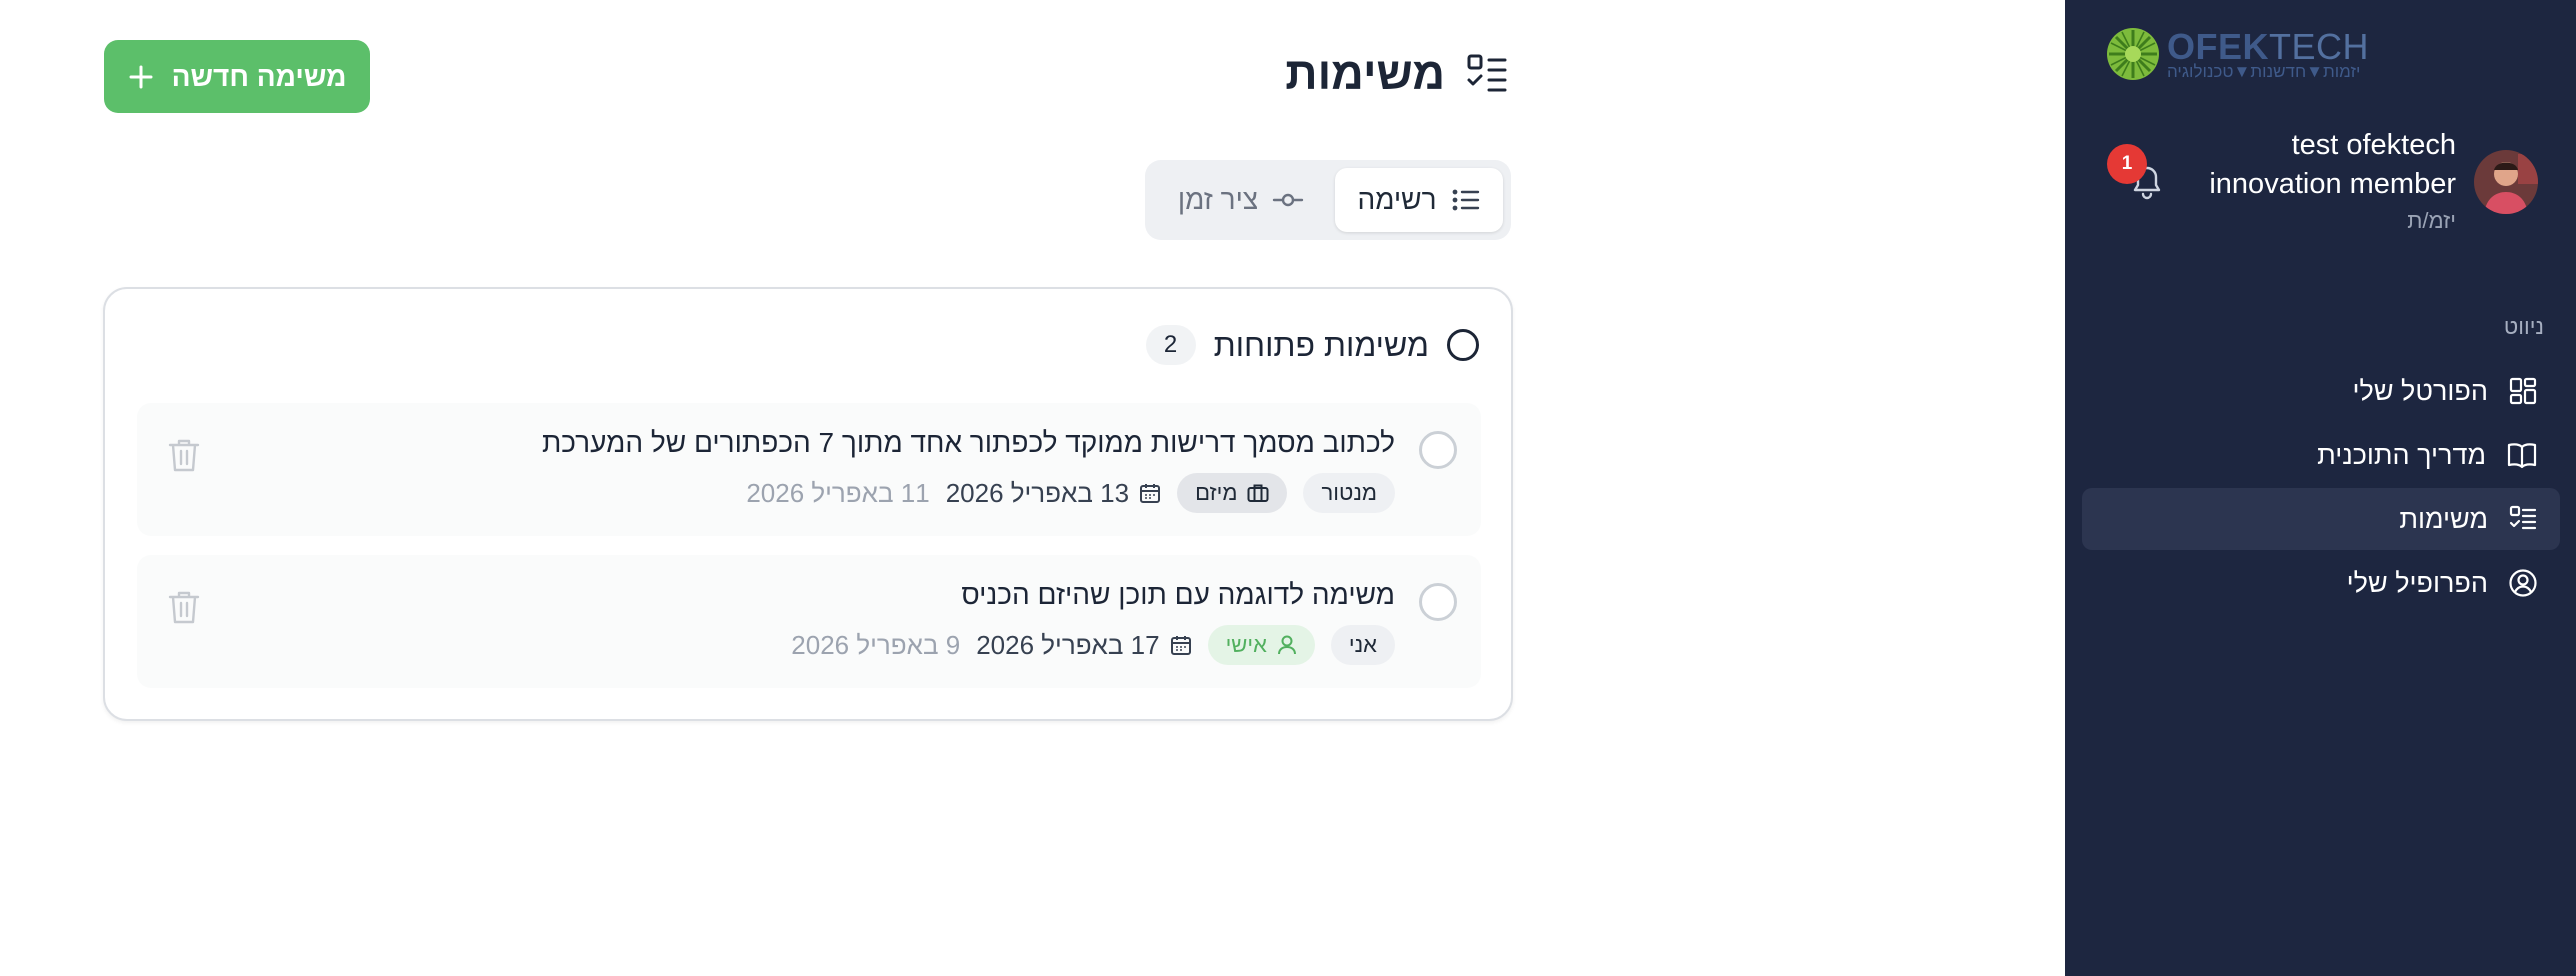  I want to click on new-task-button: משימה חדשה, so click(237, 76).